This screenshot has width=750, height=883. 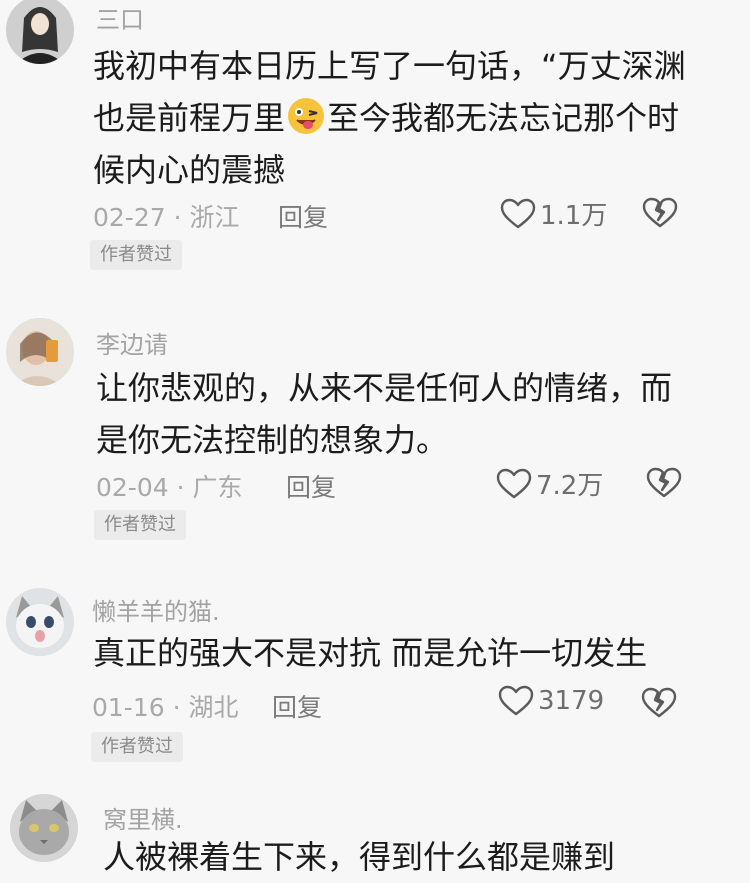 I want to click on comment-meta: 02-27 · 浙江, so click(x=166, y=217).